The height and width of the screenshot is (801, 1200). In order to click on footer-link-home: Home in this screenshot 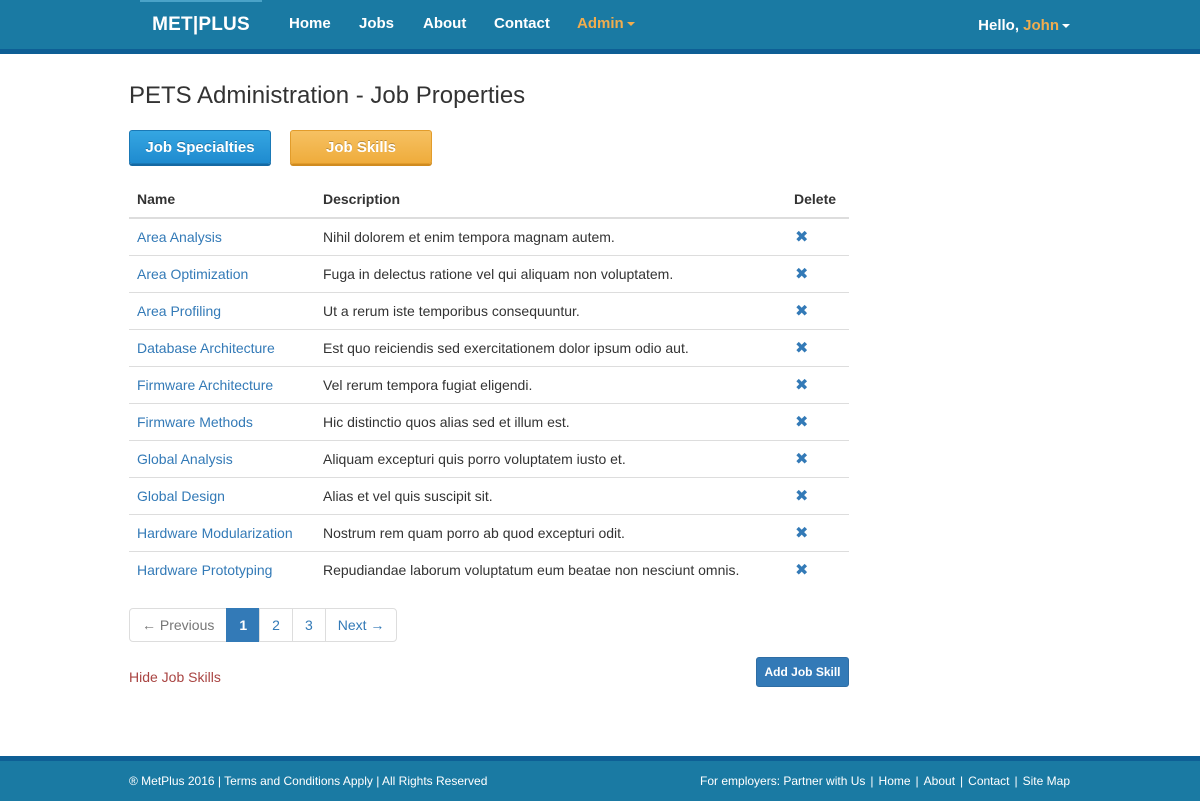, I will do `click(895, 781)`.